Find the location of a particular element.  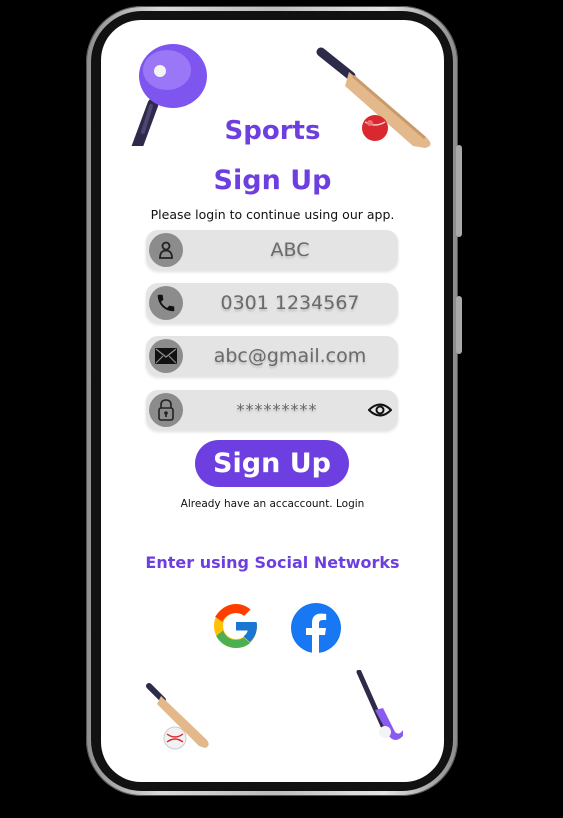

sign-up-button: Sign Up is located at coordinates (272, 463).